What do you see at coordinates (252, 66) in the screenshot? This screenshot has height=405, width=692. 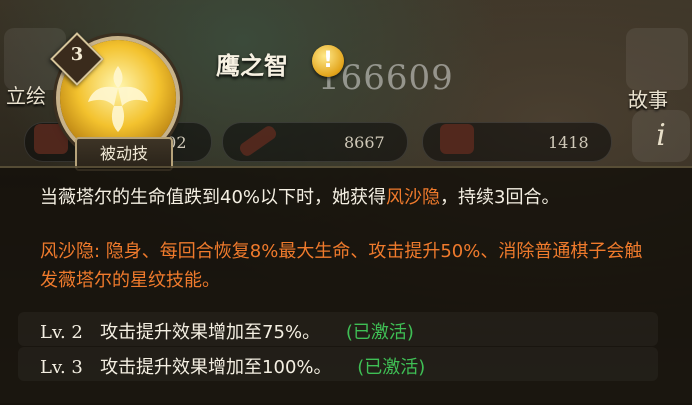 I see `skill-name: 鹰之智` at bounding box center [252, 66].